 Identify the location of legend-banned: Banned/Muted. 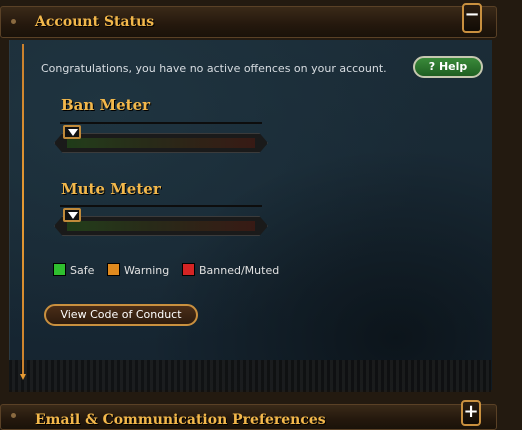
(230, 270).